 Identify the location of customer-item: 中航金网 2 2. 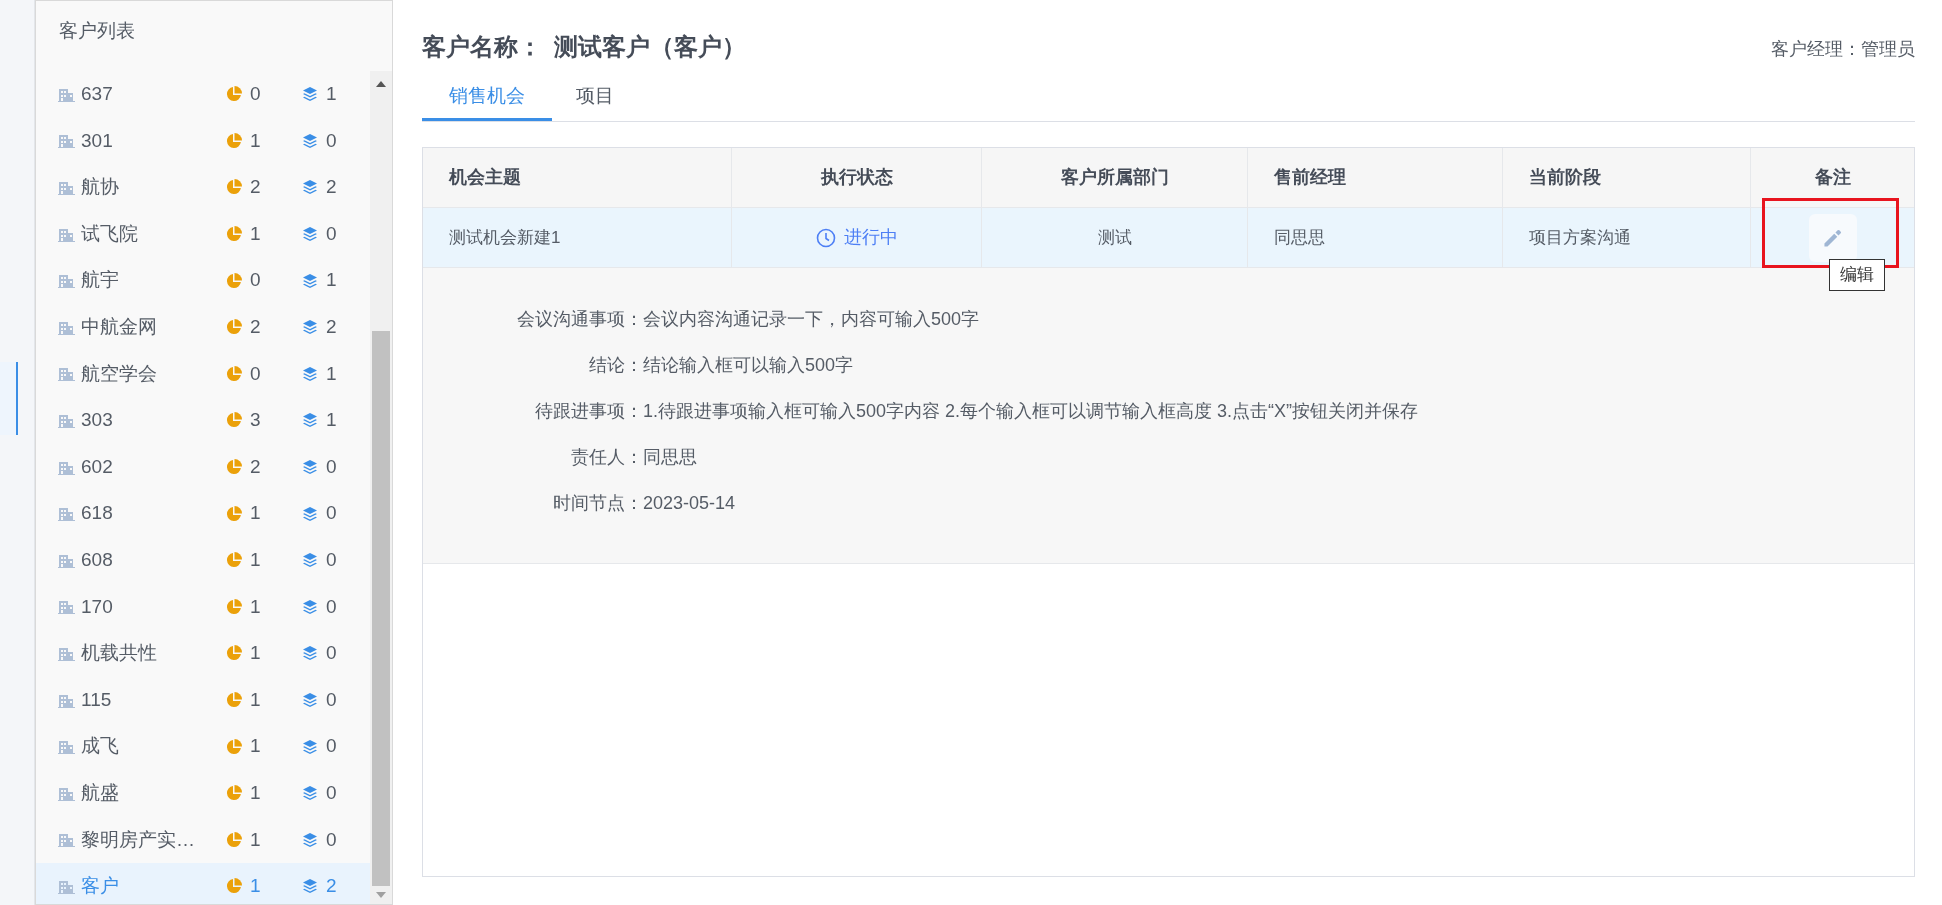
(203, 327).